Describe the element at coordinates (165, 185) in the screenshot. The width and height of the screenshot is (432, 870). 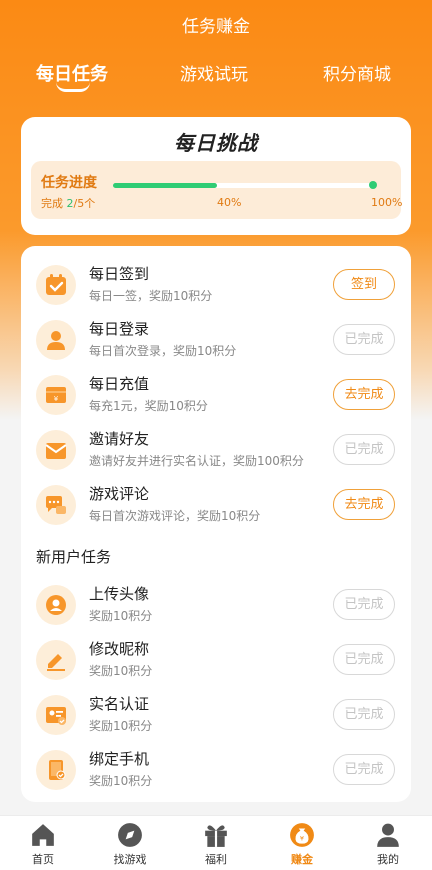
I see `progress-fill` at that location.